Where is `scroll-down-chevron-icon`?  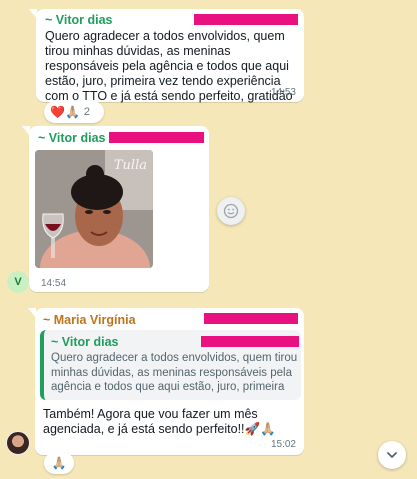 scroll-down-chevron-icon is located at coordinates (392, 455).